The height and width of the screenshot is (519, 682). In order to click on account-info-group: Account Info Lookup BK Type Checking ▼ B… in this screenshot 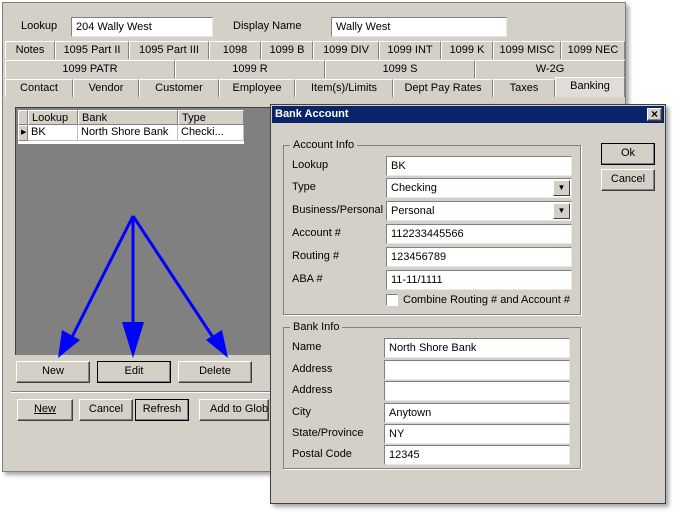, I will do `click(432, 226)`.